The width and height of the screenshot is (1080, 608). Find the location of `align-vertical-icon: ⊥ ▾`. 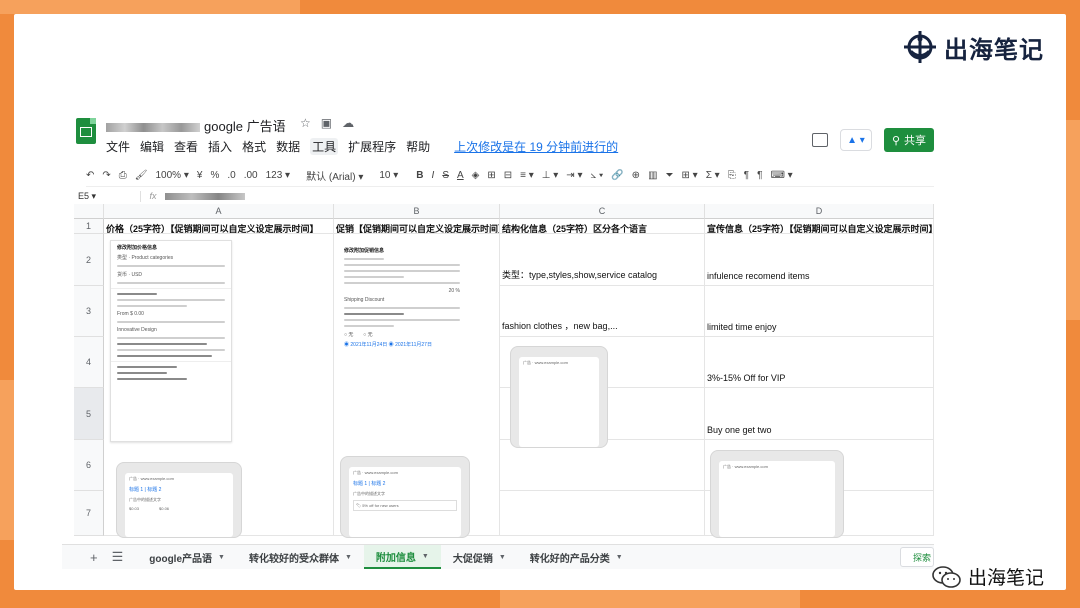

align-vertical-icon: ⊥ ▾ is located at coordinates (550, 175).